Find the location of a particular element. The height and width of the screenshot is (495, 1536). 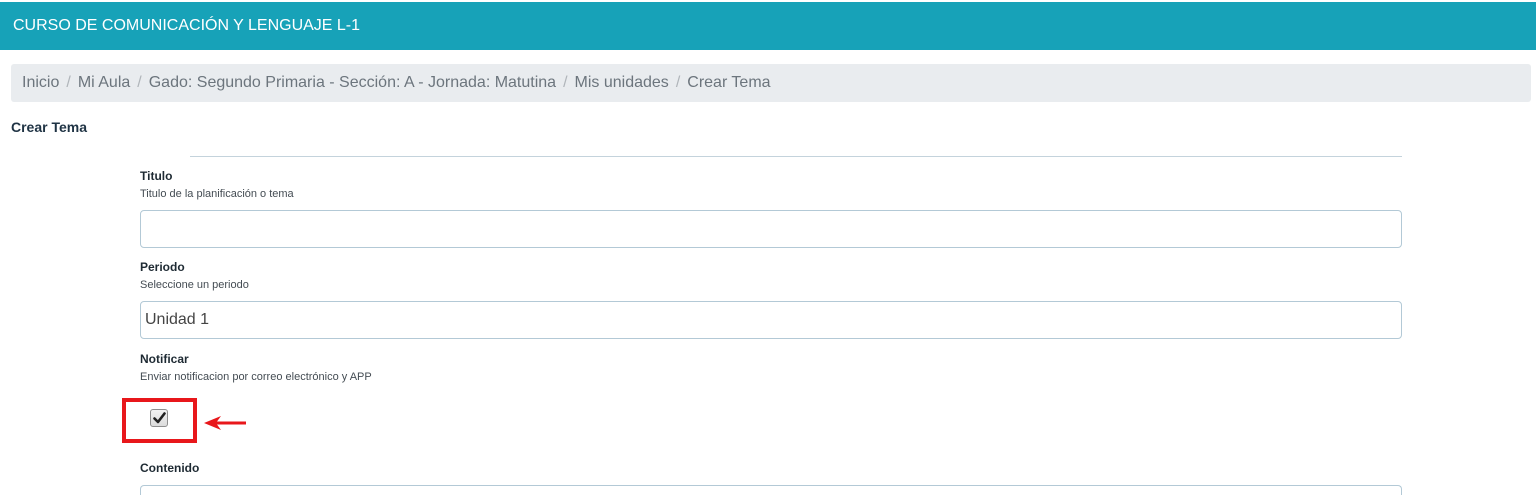

contenido-editor is located at coordinates (771, 490).